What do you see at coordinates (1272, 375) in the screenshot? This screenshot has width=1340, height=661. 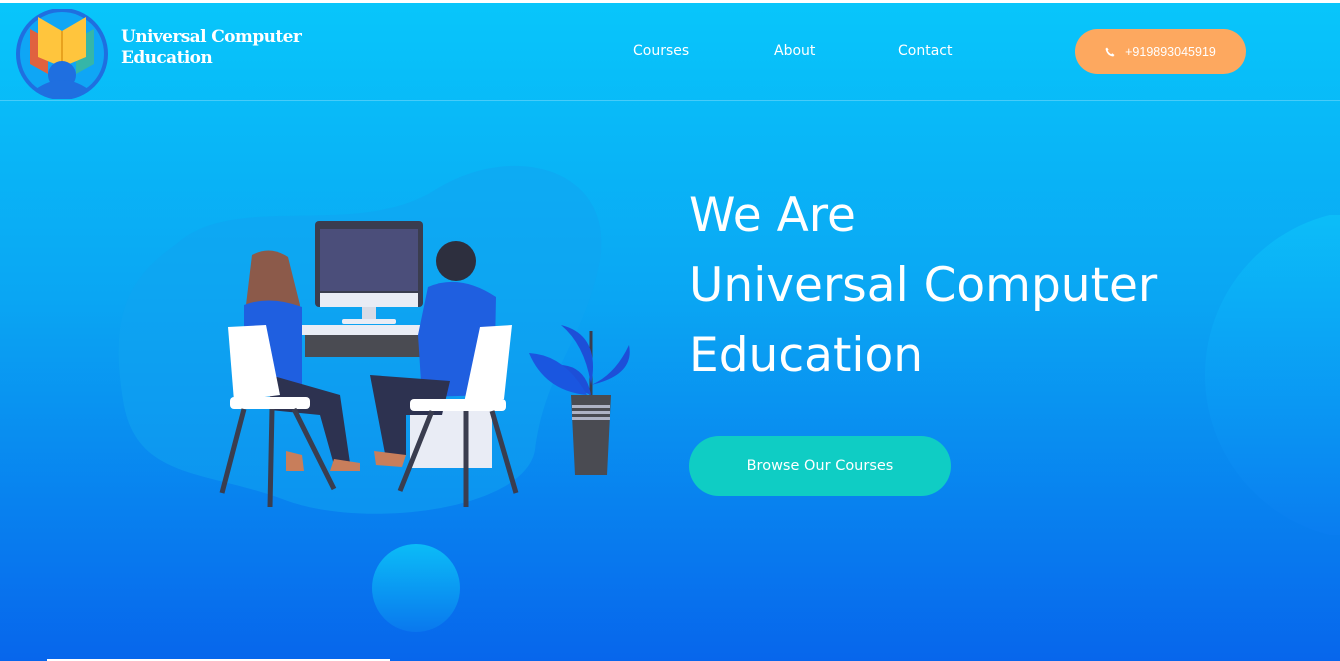 I see `background-circle-right` at bounding box center [1272, 375].